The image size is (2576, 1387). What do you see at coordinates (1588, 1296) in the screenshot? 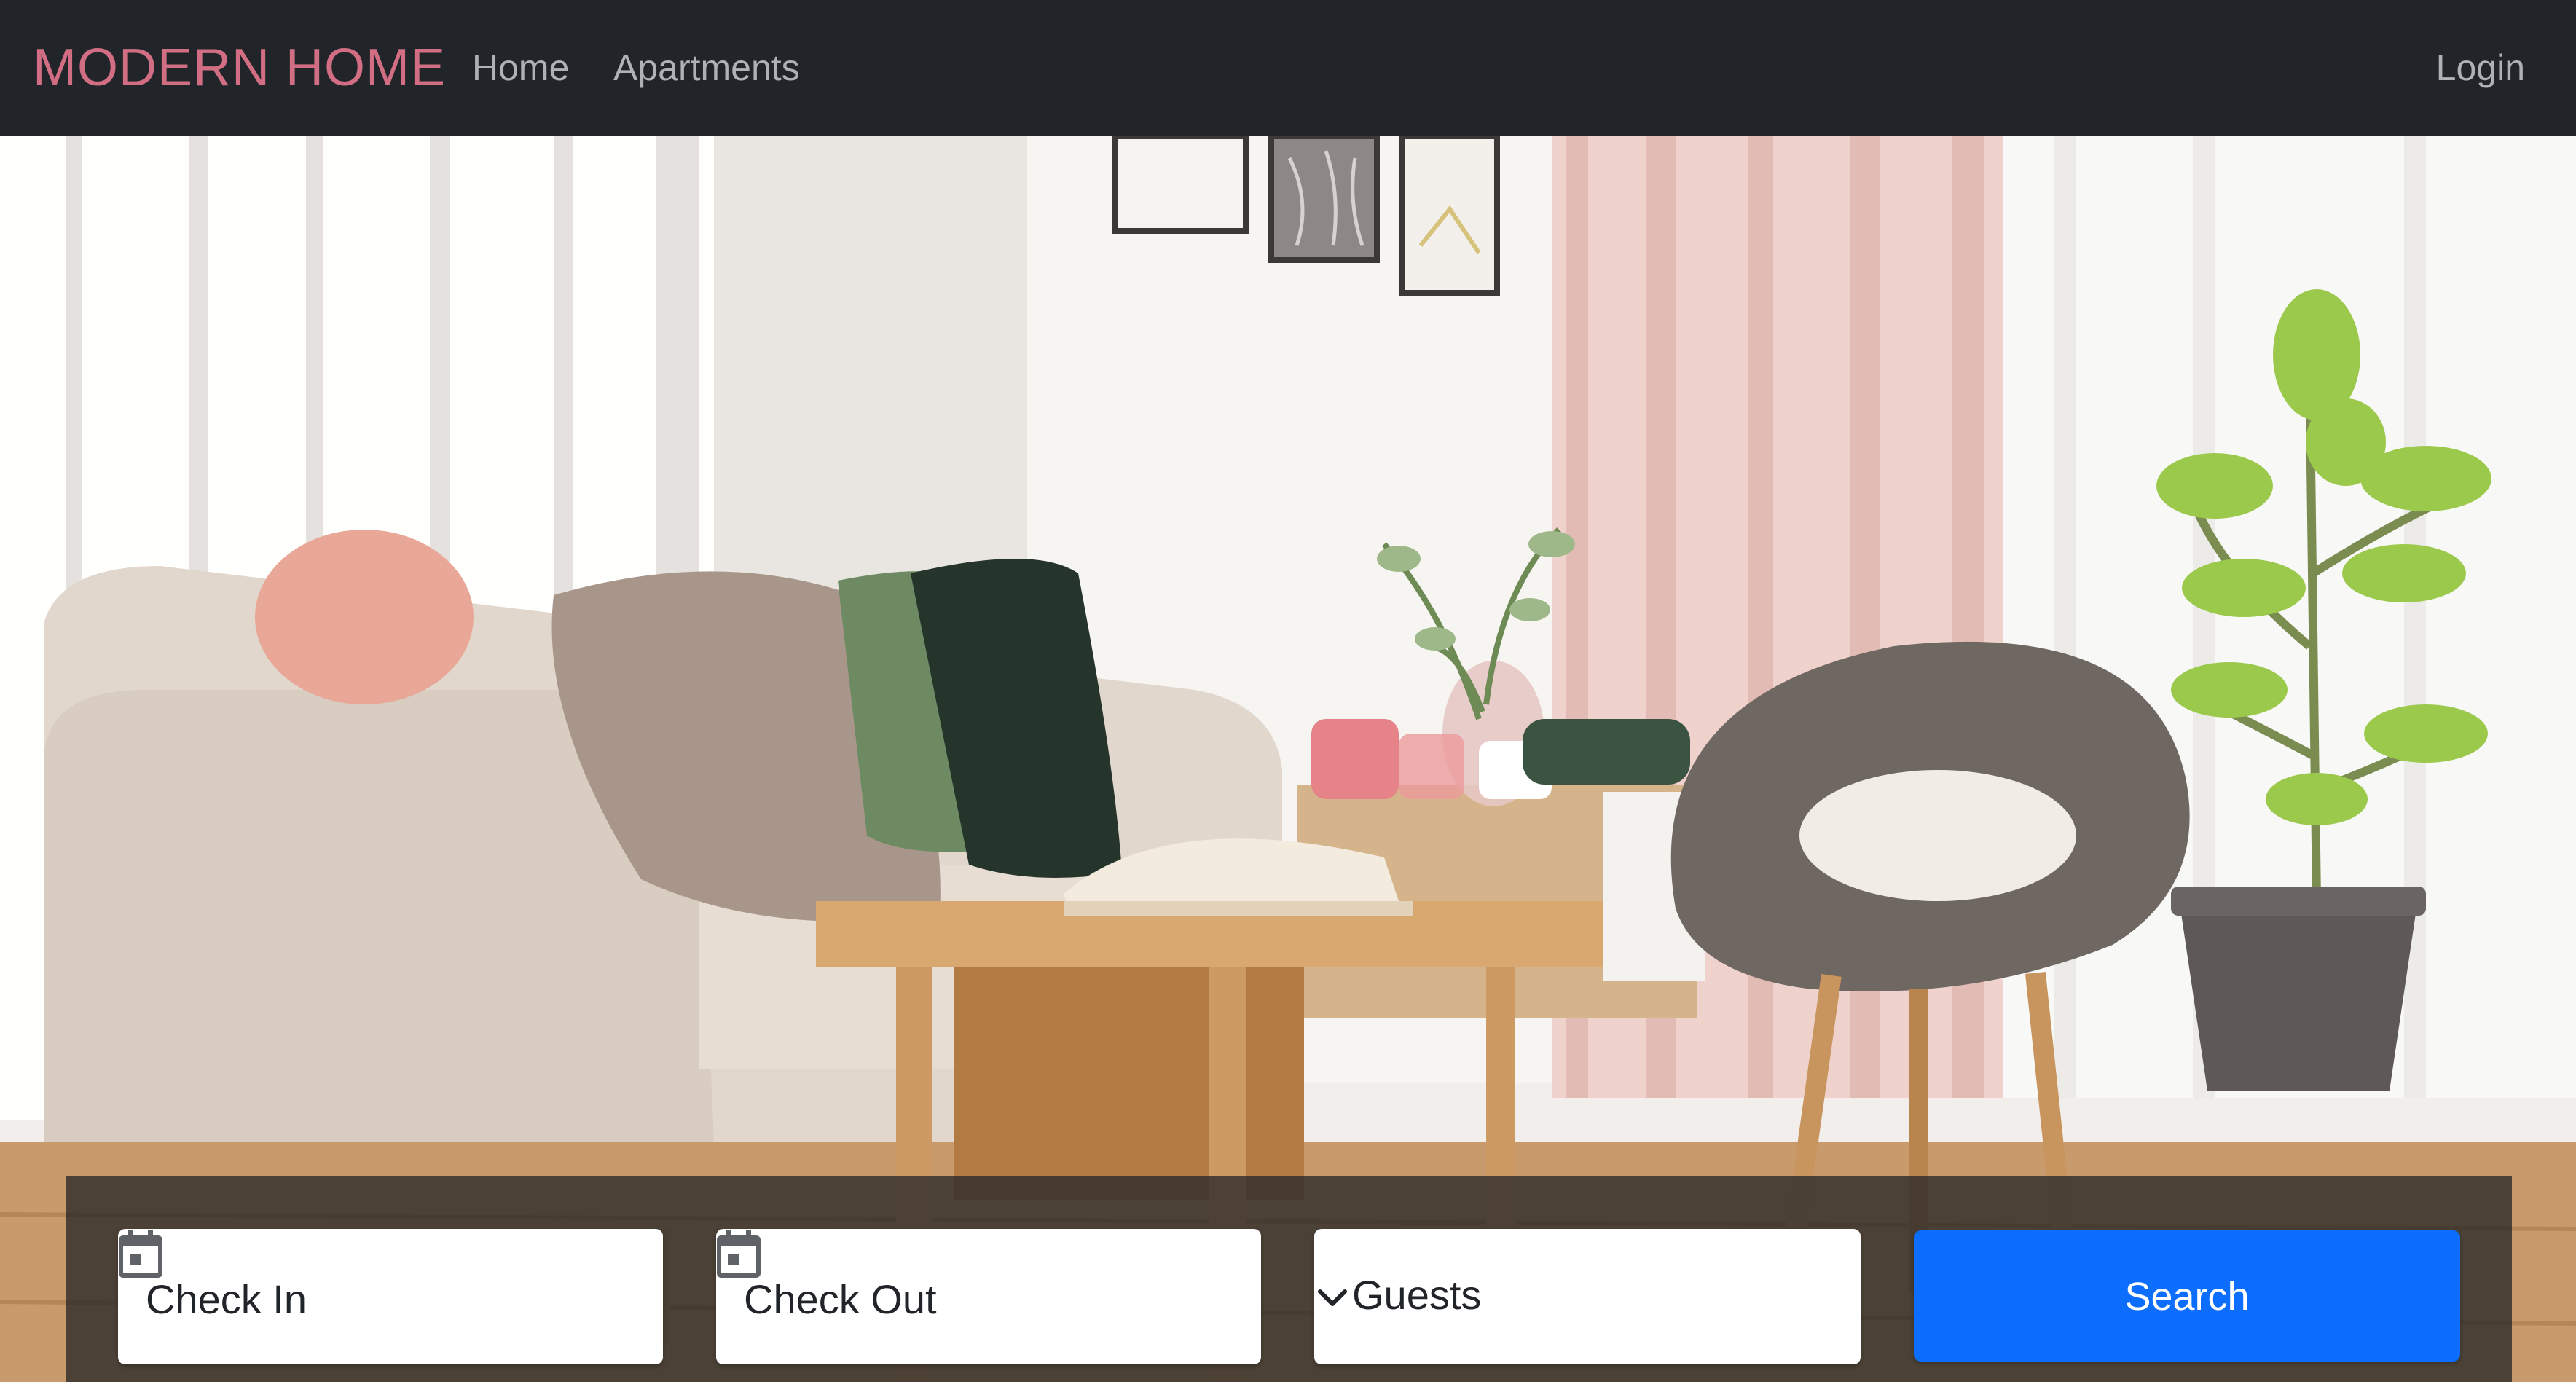
I see `guests-select: Guests` at bounding box center [1588, 1296].